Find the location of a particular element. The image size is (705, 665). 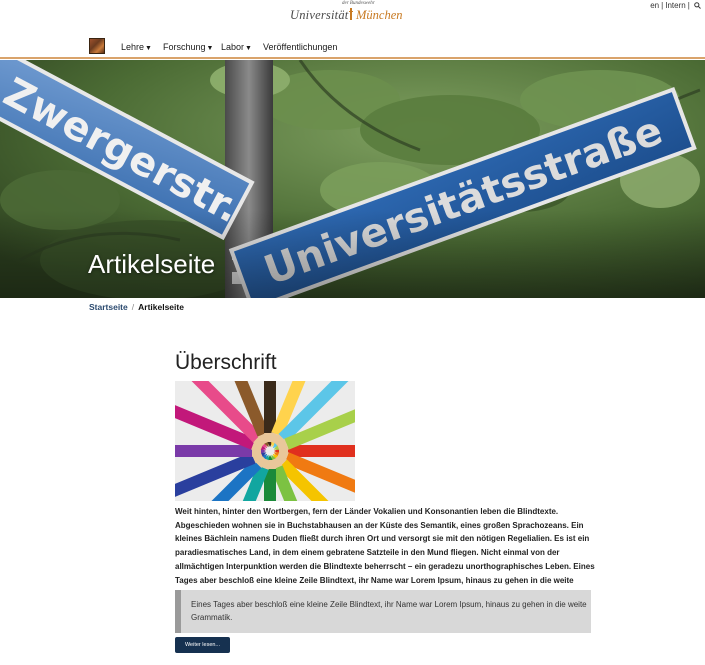

nav-item-label: Labor is located at coordinates (233, 47).